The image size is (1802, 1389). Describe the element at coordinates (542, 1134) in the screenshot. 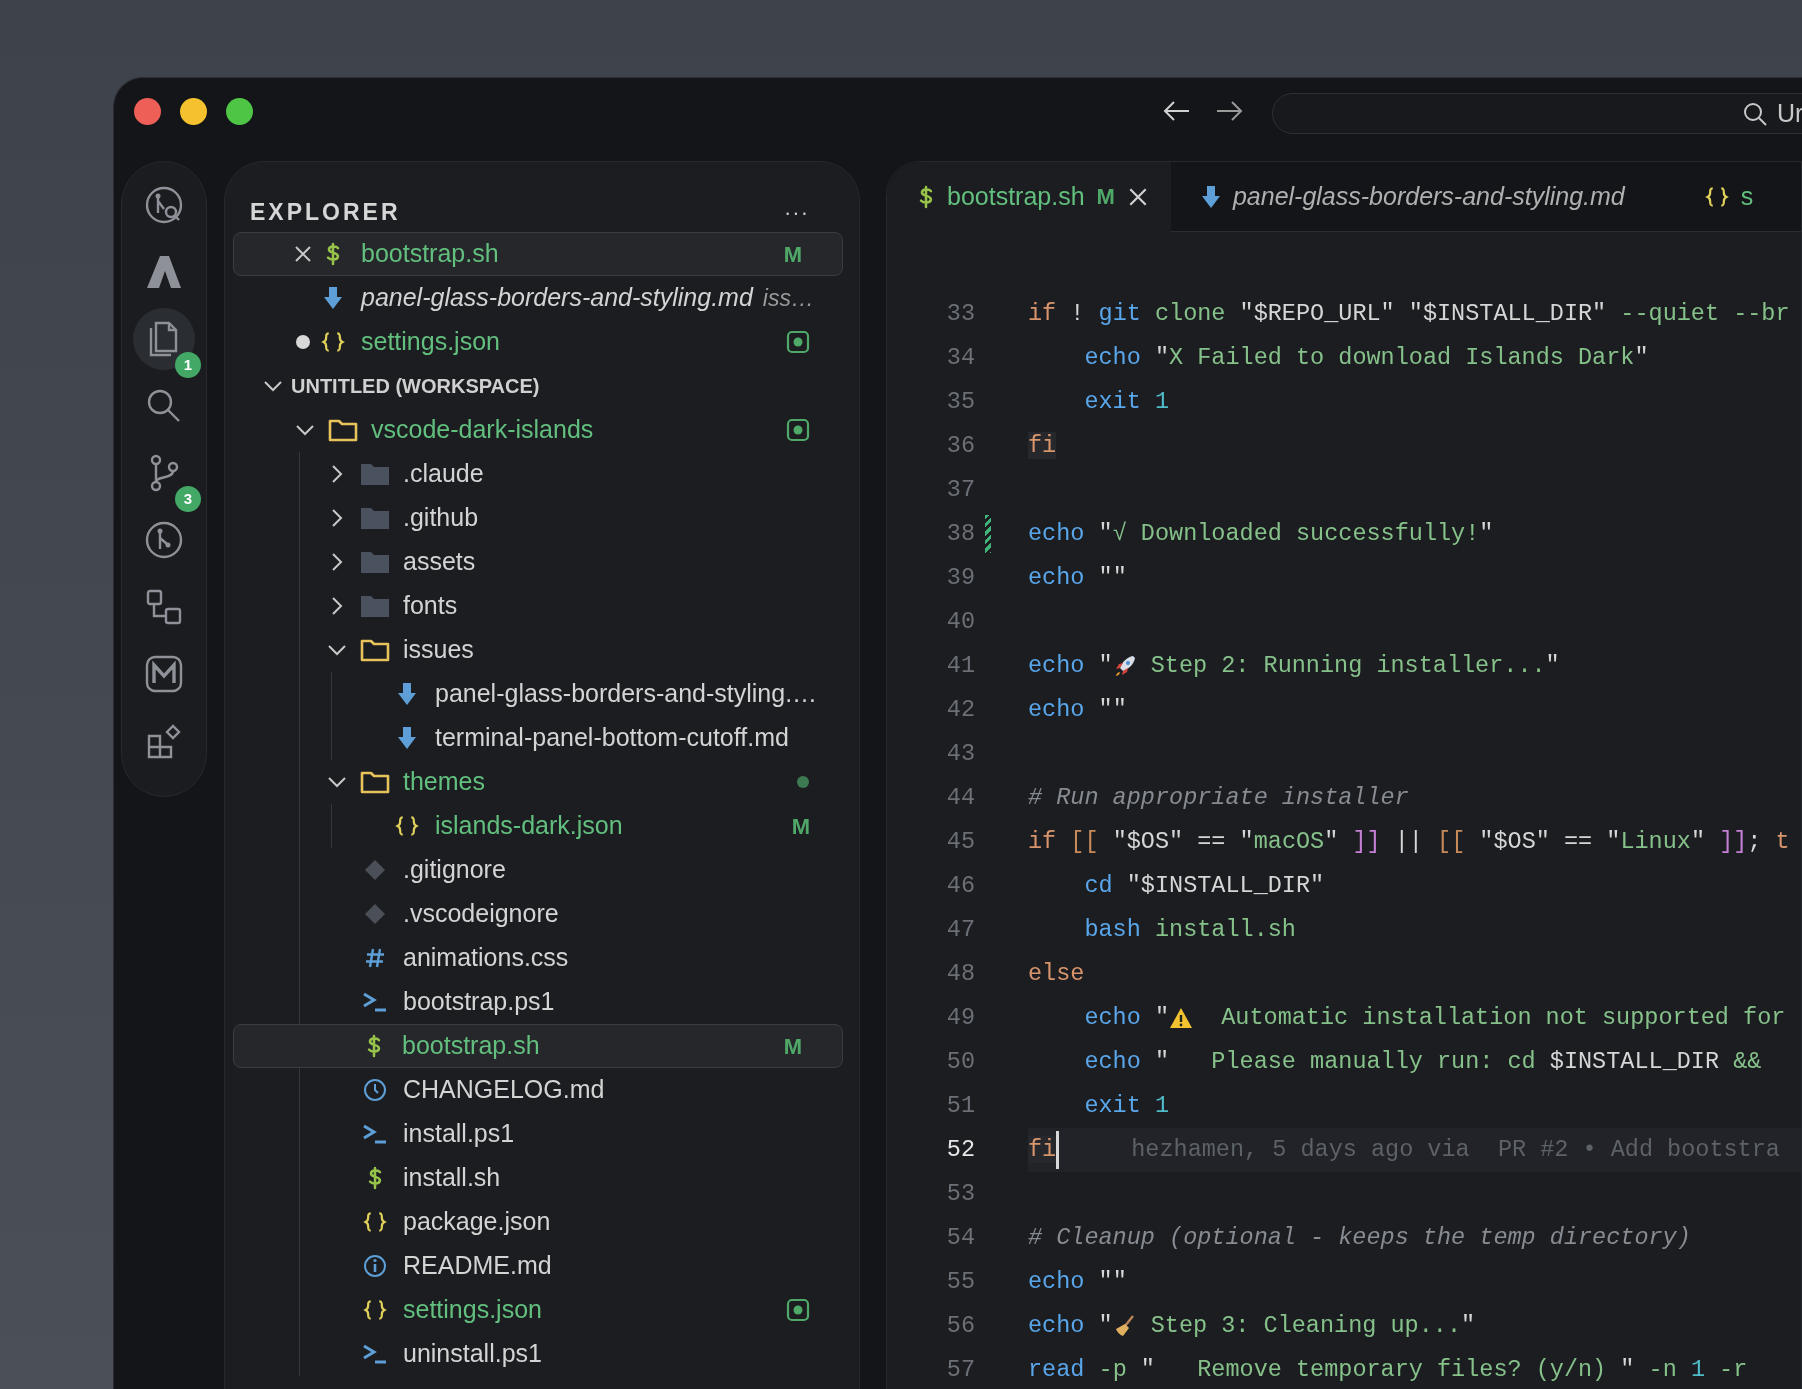

I see `tree-item: install.ps1` at that location.